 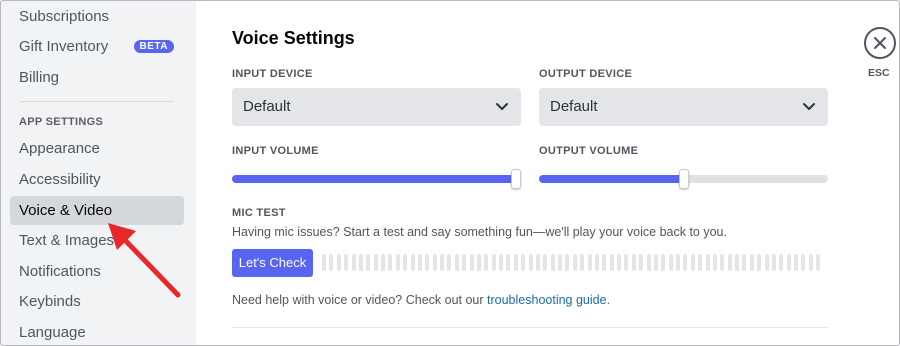 I want to click on sidebar-item-label: Gift Inventory, so click(x=64, y=46).